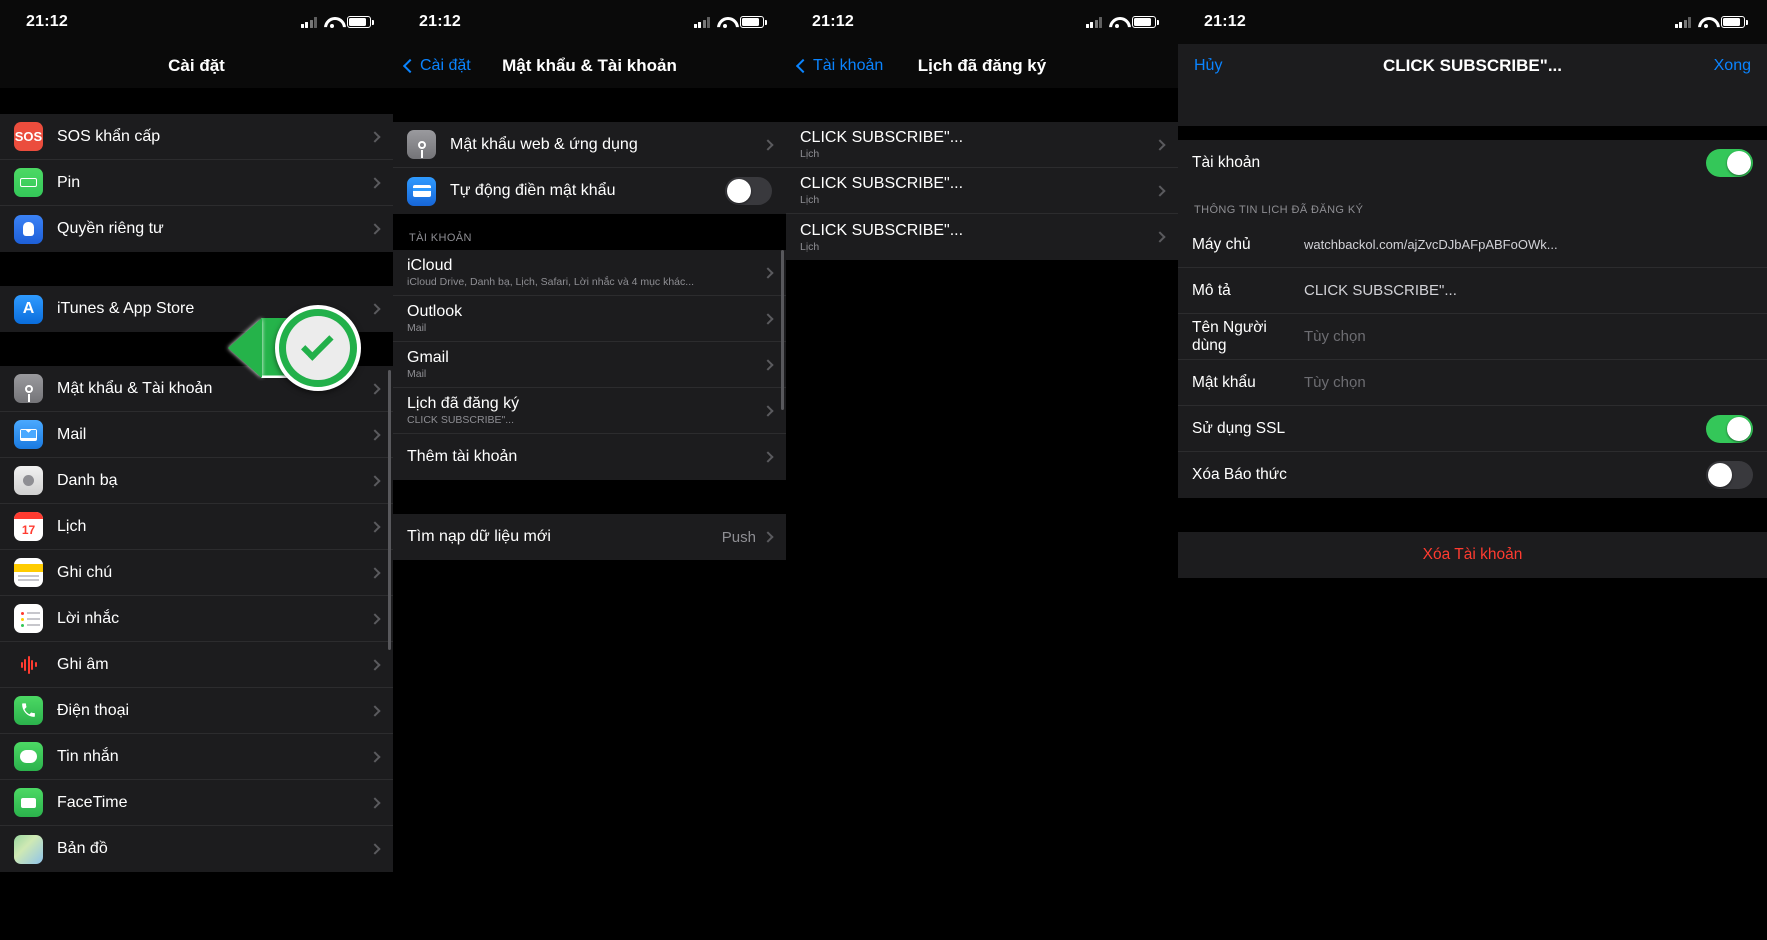 The width and height of the screenshot is (1767, 940). I want to click on notes-icon, so click(28, 572).